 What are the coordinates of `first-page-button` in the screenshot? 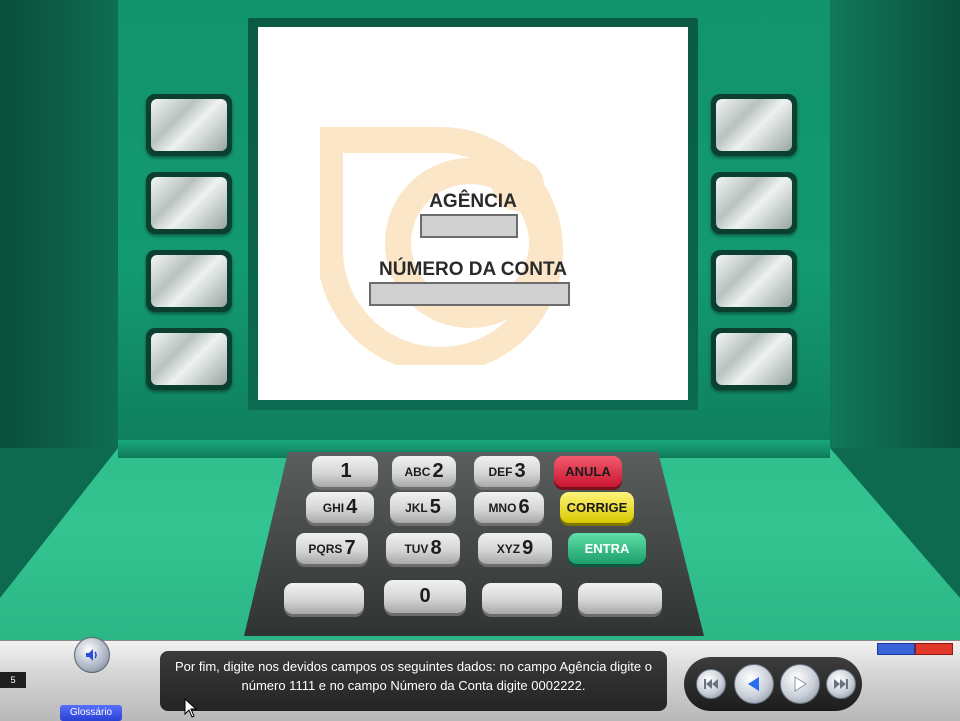 It's located at (711, 684).